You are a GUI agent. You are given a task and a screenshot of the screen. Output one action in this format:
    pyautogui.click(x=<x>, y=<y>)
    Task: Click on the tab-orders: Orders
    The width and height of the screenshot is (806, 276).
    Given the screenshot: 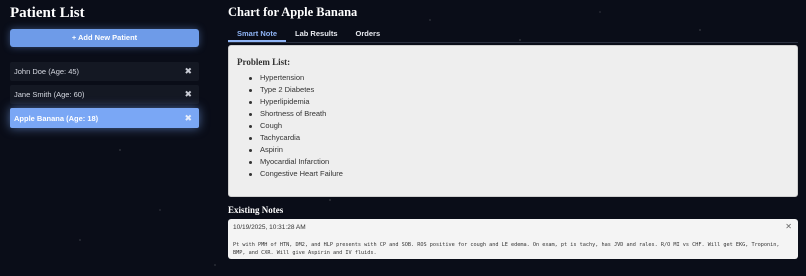 What is the action you would take?
    pyautogui.click(x=368, y=34)
    